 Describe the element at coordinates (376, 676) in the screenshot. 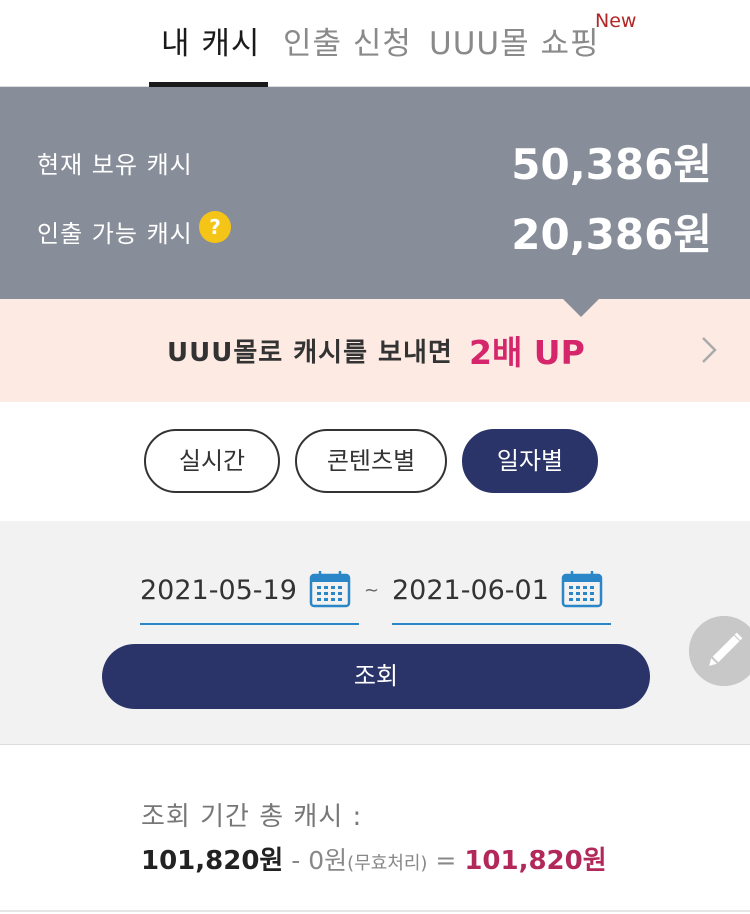

I see `search-button: 조회` at that location.